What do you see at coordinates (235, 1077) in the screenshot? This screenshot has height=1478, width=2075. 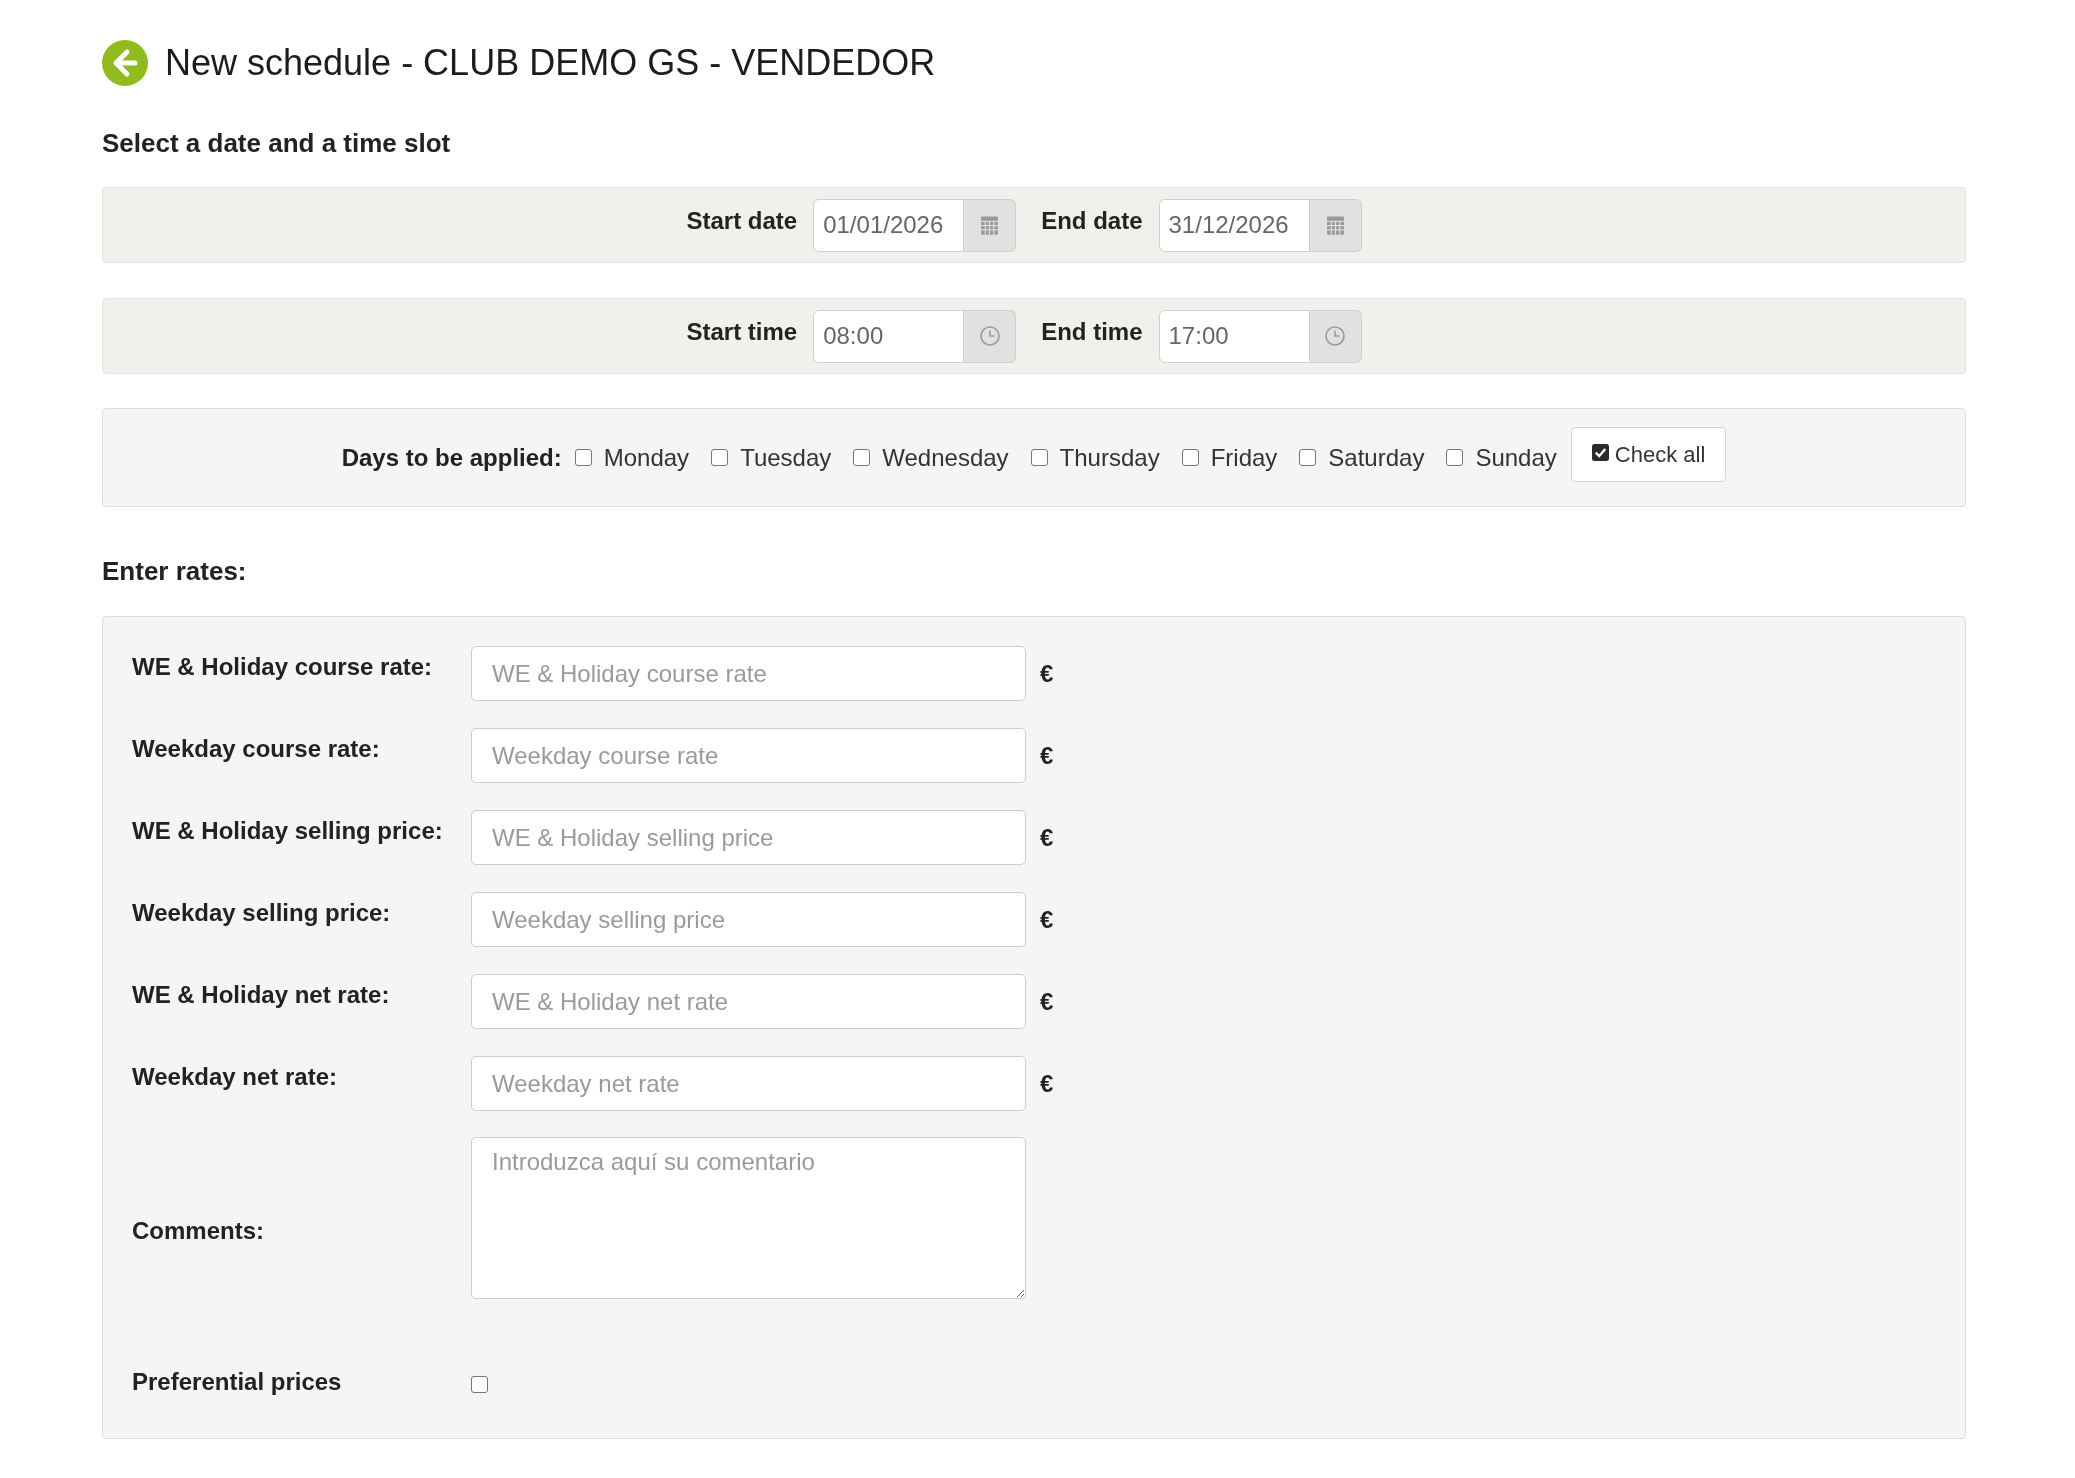 I see `rate-label: Weekday net rate:` at bounding box center [235, 1077].